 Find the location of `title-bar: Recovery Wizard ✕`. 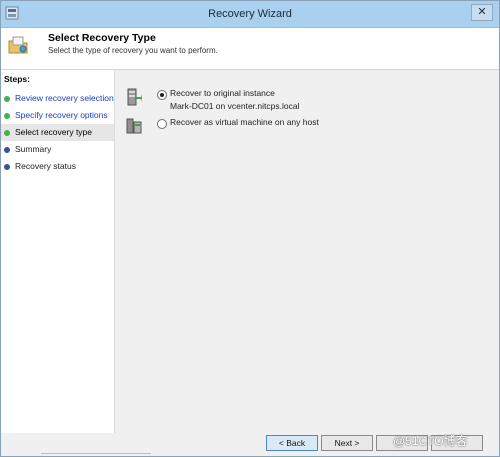

title-bar: Recovery Wizard ✕ is located at coordinates (250, 14).